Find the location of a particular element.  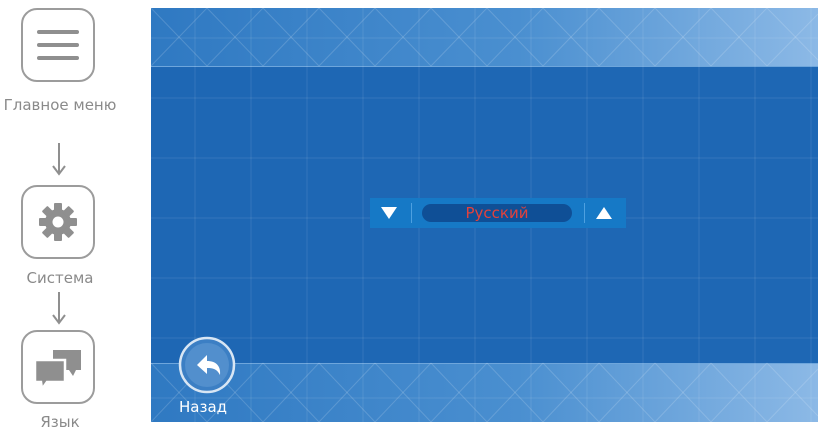

system-step-label: Система is located at coordinates (60, 278).